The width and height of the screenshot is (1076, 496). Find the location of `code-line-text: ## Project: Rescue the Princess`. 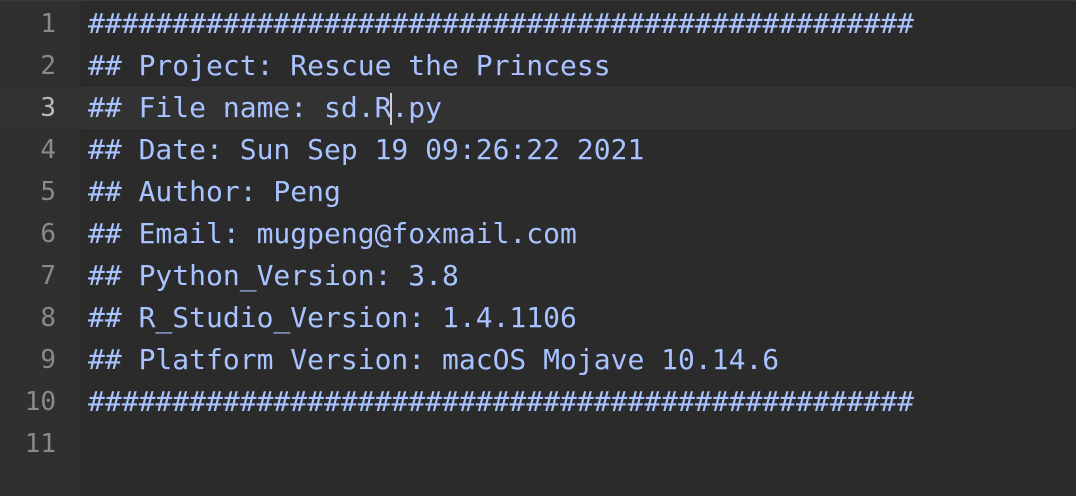

code-line-text: ## Project: Rescue the Princess is located at coordinates (349, 66).